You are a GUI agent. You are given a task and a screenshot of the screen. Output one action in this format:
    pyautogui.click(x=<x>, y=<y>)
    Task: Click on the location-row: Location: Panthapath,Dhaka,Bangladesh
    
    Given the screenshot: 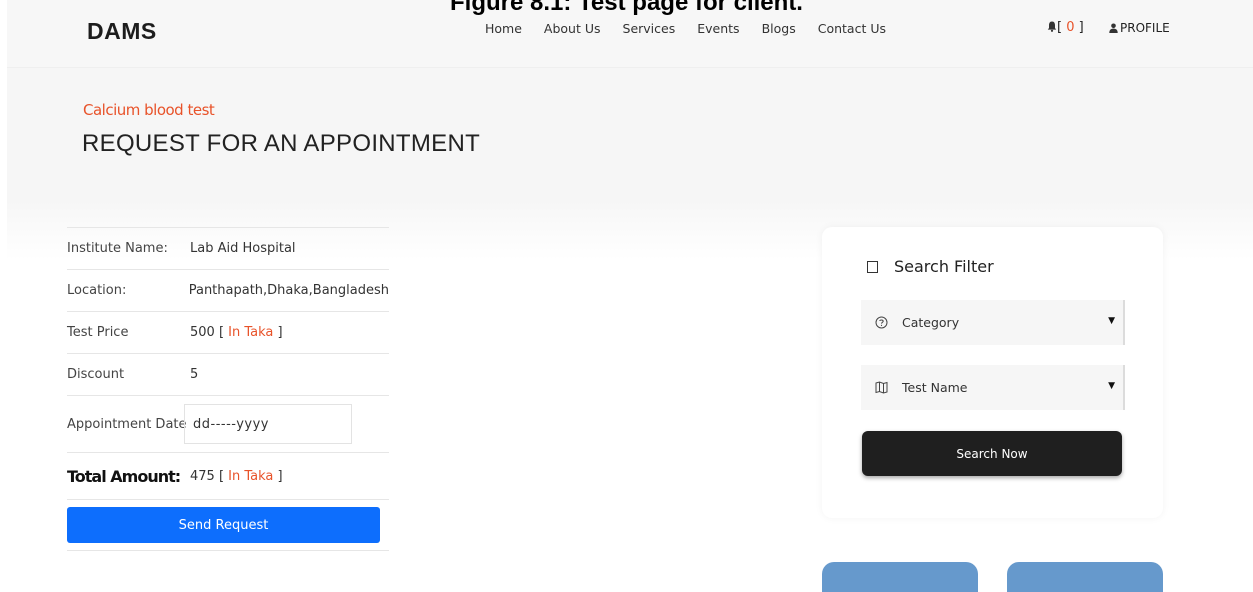 What is the action you would take?
    pyautogui.click(x=228, y=290)
    